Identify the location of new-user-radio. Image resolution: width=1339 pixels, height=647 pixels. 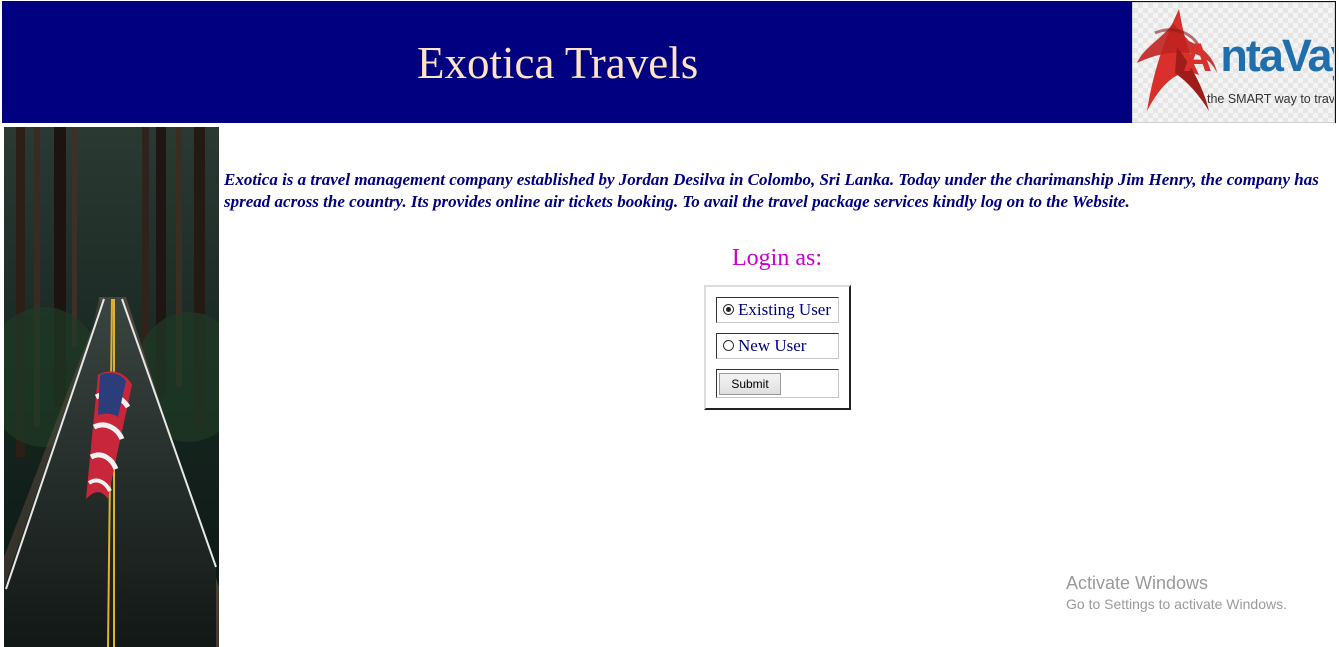
(728, 345).